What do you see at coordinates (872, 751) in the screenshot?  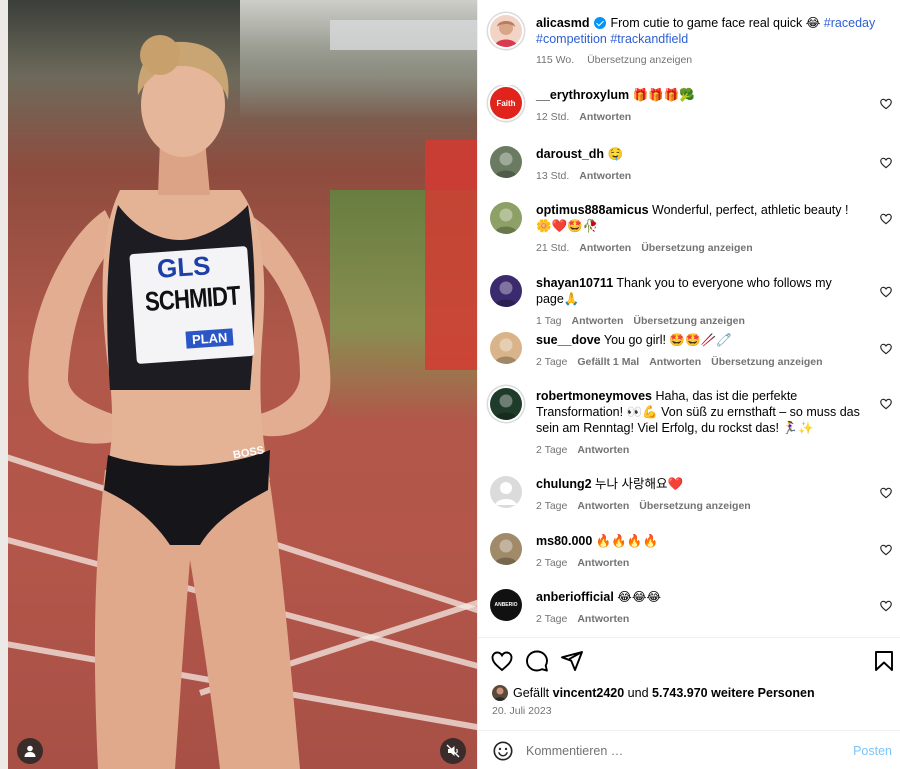 I see `post-comment-button: Posten` at bounding box center [872, 751].